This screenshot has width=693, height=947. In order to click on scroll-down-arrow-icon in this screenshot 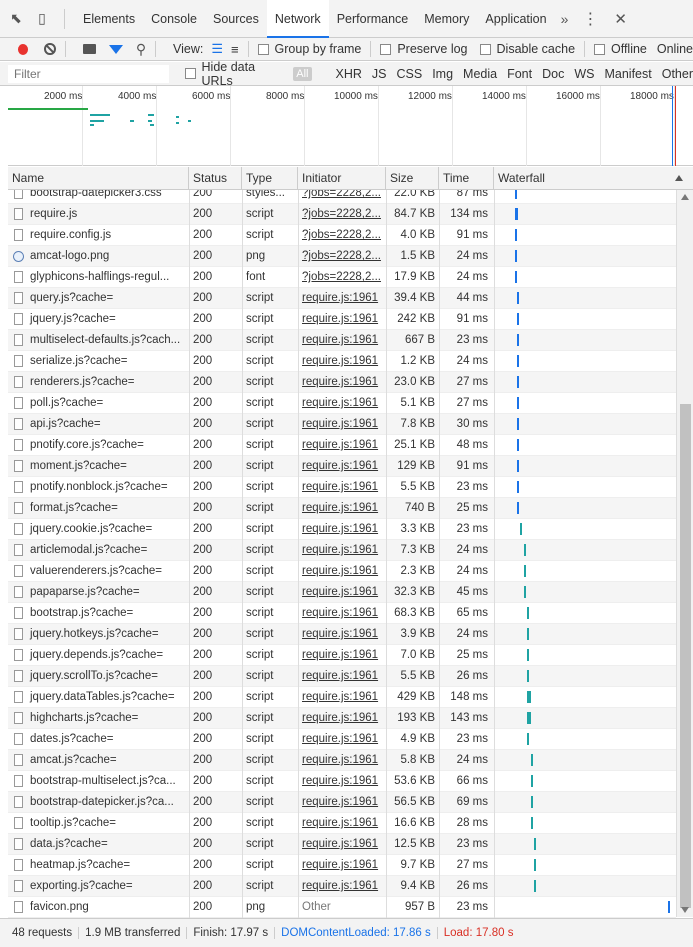, I will do `click(685, 910)`.